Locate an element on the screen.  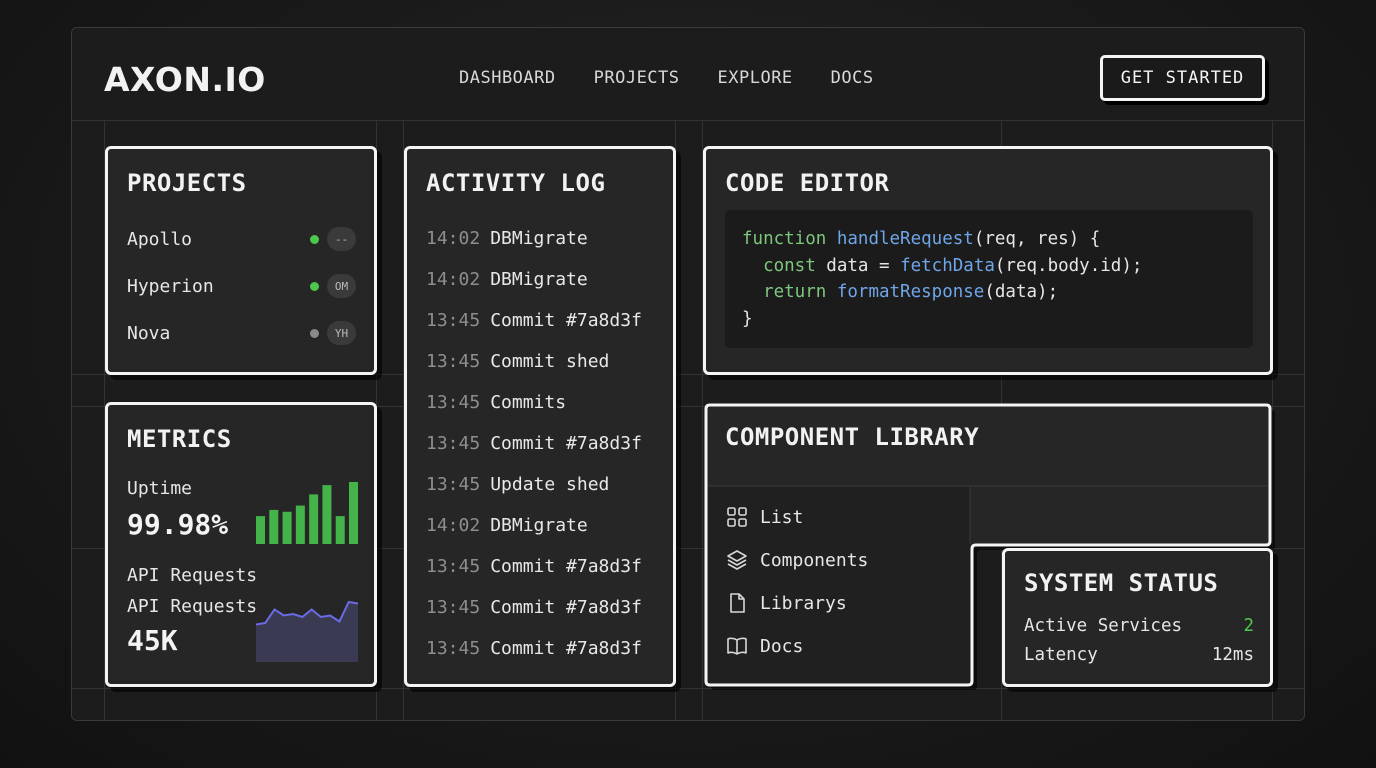
status-value: 12ms is located at coordinates (1232, 655).